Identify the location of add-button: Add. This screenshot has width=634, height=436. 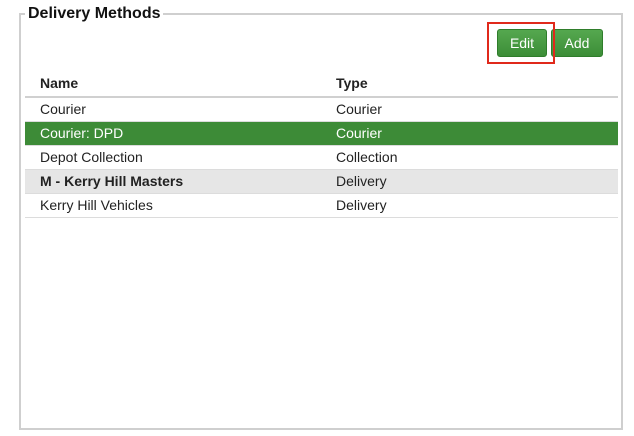
(577, 43).